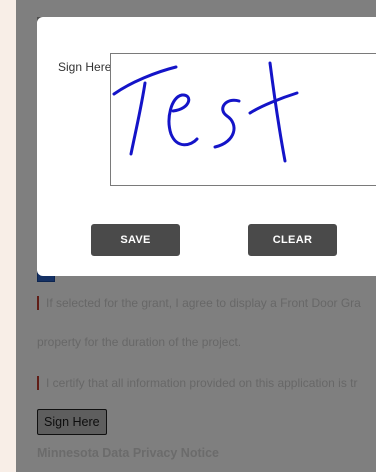  Describe the element at coordinates (135, 240) in the screenshot. I see `save-button: SAVE` at that location.